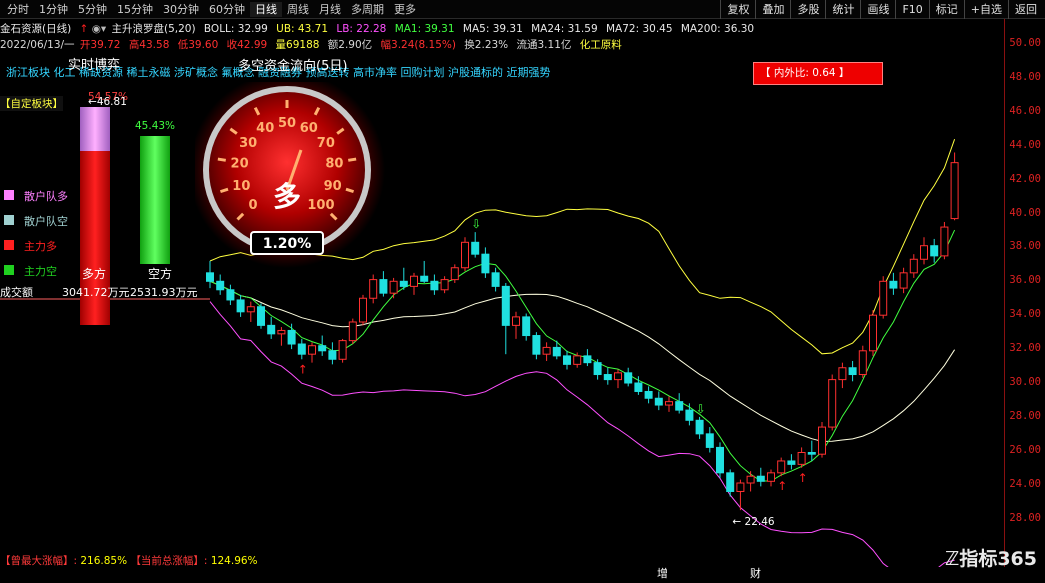 This screenshot has width=1045, height=583. Describe the element at coordinates (985, 9) in the screenshot. I see `add-watchlist-button: +自选` at that location.